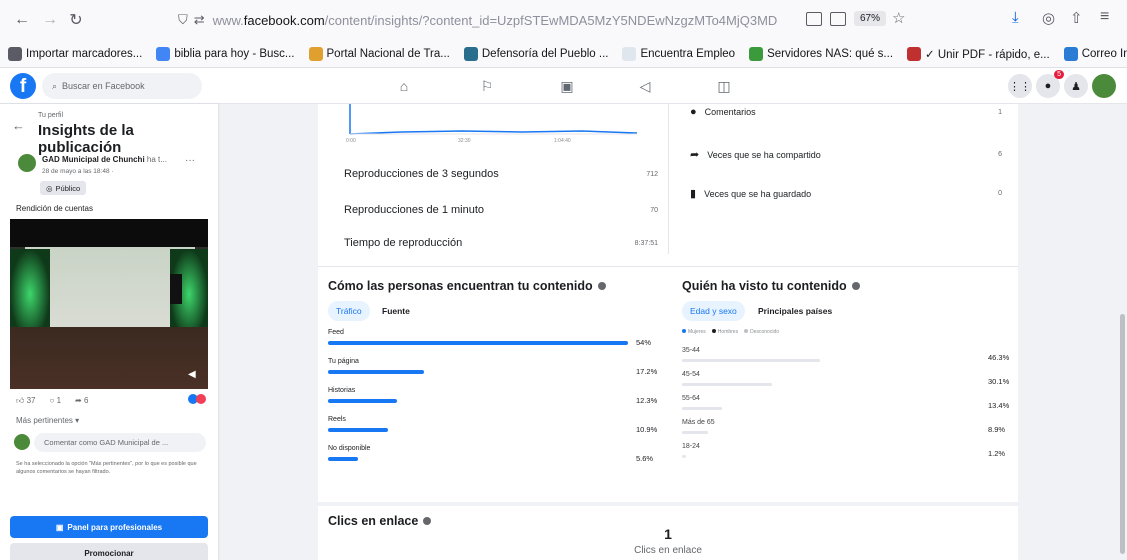 This screenshot has width=1127, height=560. What do you see at coordinates (50, 20) in the screenshot?
I see `forward-icon: →` at bounding box center [50, 20].